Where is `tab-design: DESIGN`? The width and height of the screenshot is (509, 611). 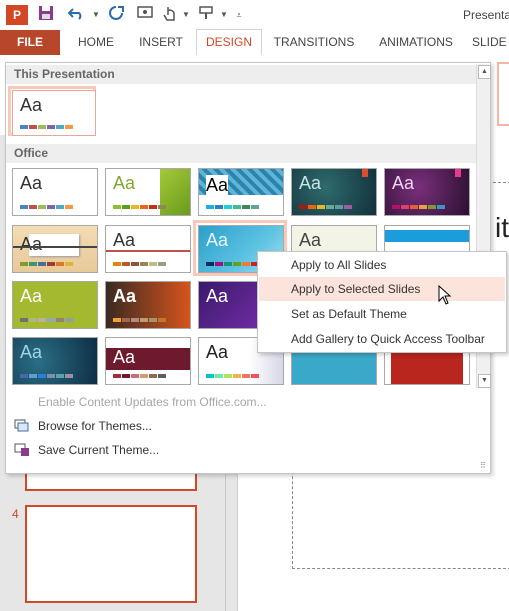
tab-design: DESIGN is located at coordinates (229, 42).